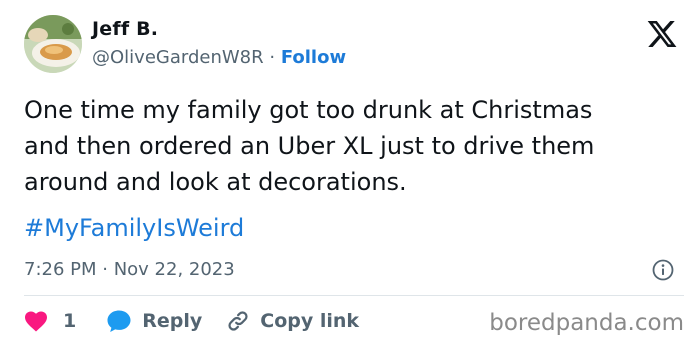 Image resolution: width=700 pixels, height=348 pixels. I want to click on tweet-text-line: around and look at decorations., so click(215, 182).